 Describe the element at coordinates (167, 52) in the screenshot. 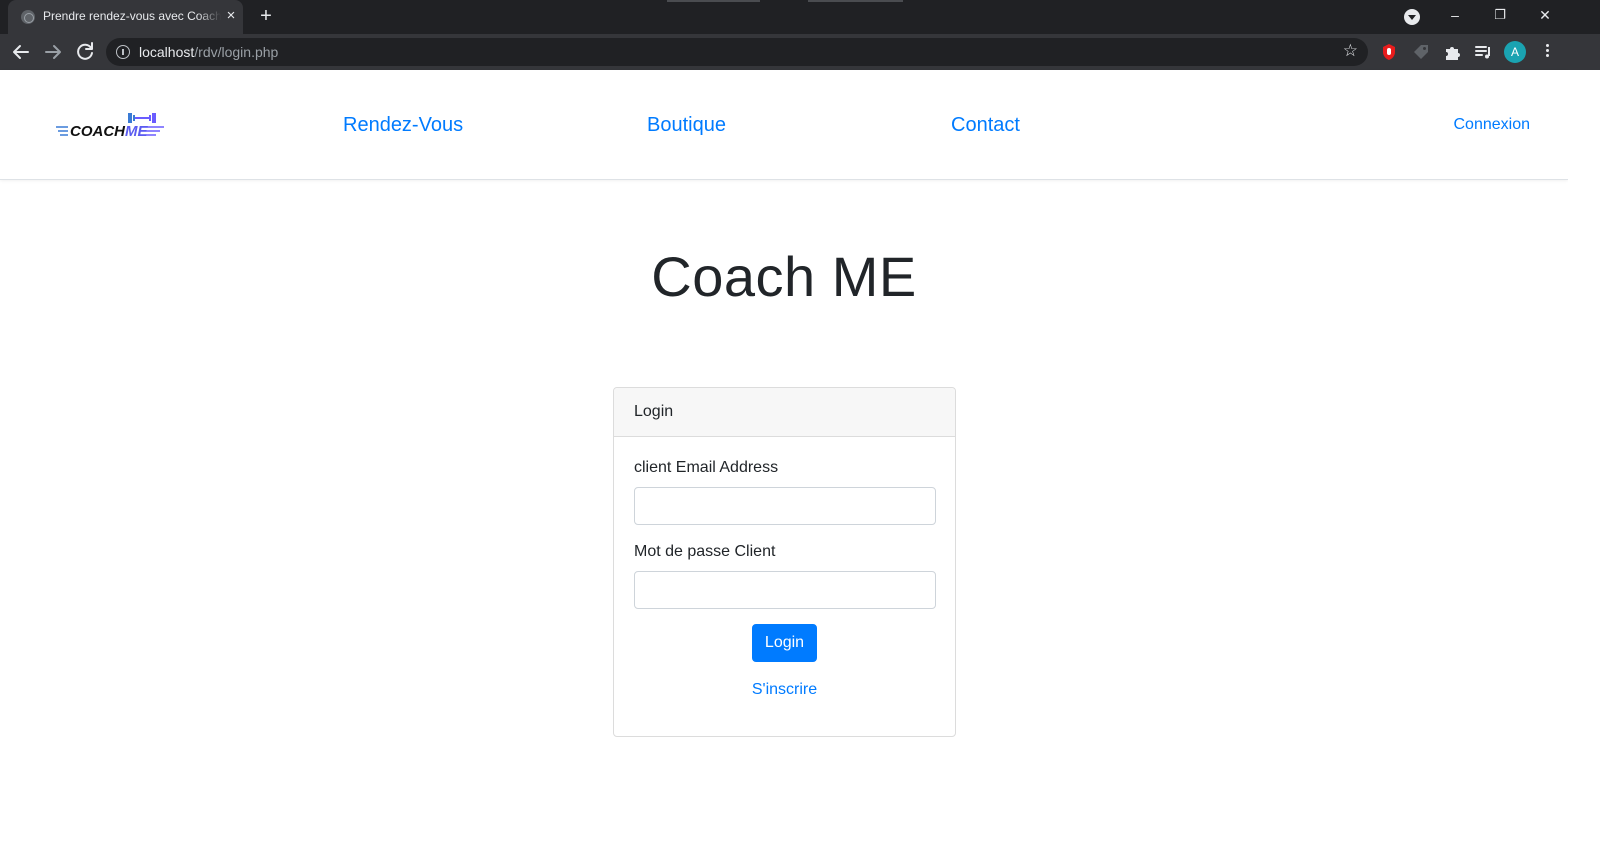

I see `url-host: localhost` at that location.